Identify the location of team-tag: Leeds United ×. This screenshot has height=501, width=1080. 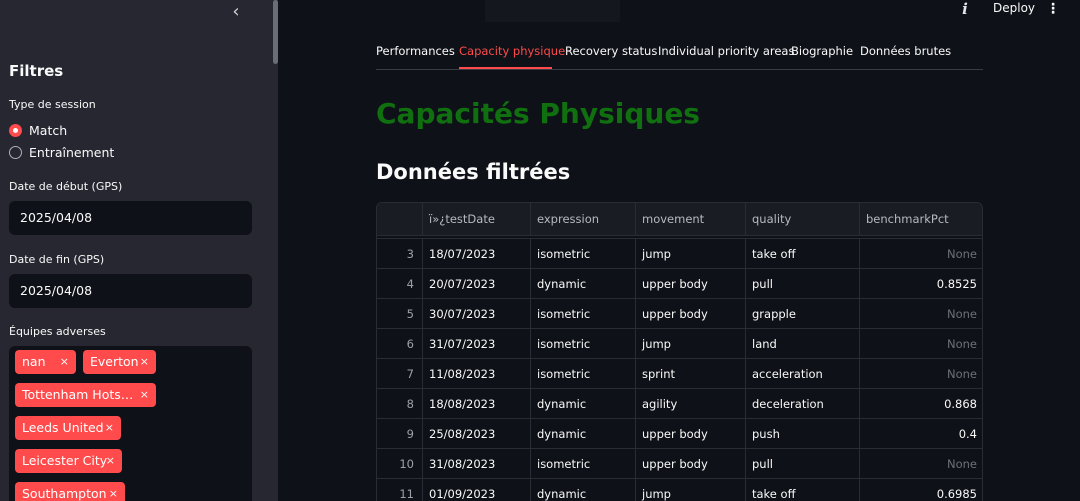
(68, 428).